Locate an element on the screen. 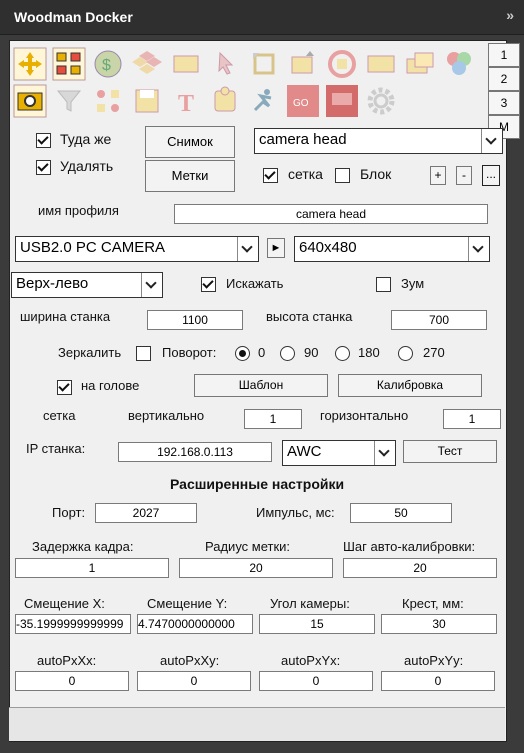 This screenshot has width=524, height=753. gear-icon is located at coordinates (381, 101).